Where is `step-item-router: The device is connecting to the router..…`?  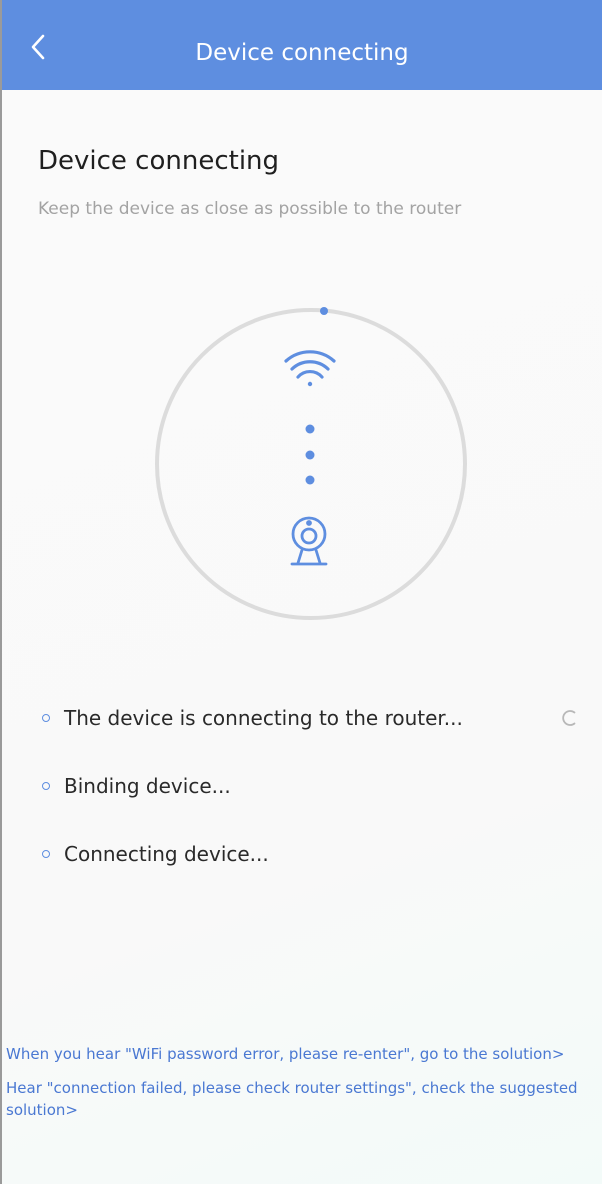 step-item-router: The device is connecting to the router..… is located at coordinates (313, 718).